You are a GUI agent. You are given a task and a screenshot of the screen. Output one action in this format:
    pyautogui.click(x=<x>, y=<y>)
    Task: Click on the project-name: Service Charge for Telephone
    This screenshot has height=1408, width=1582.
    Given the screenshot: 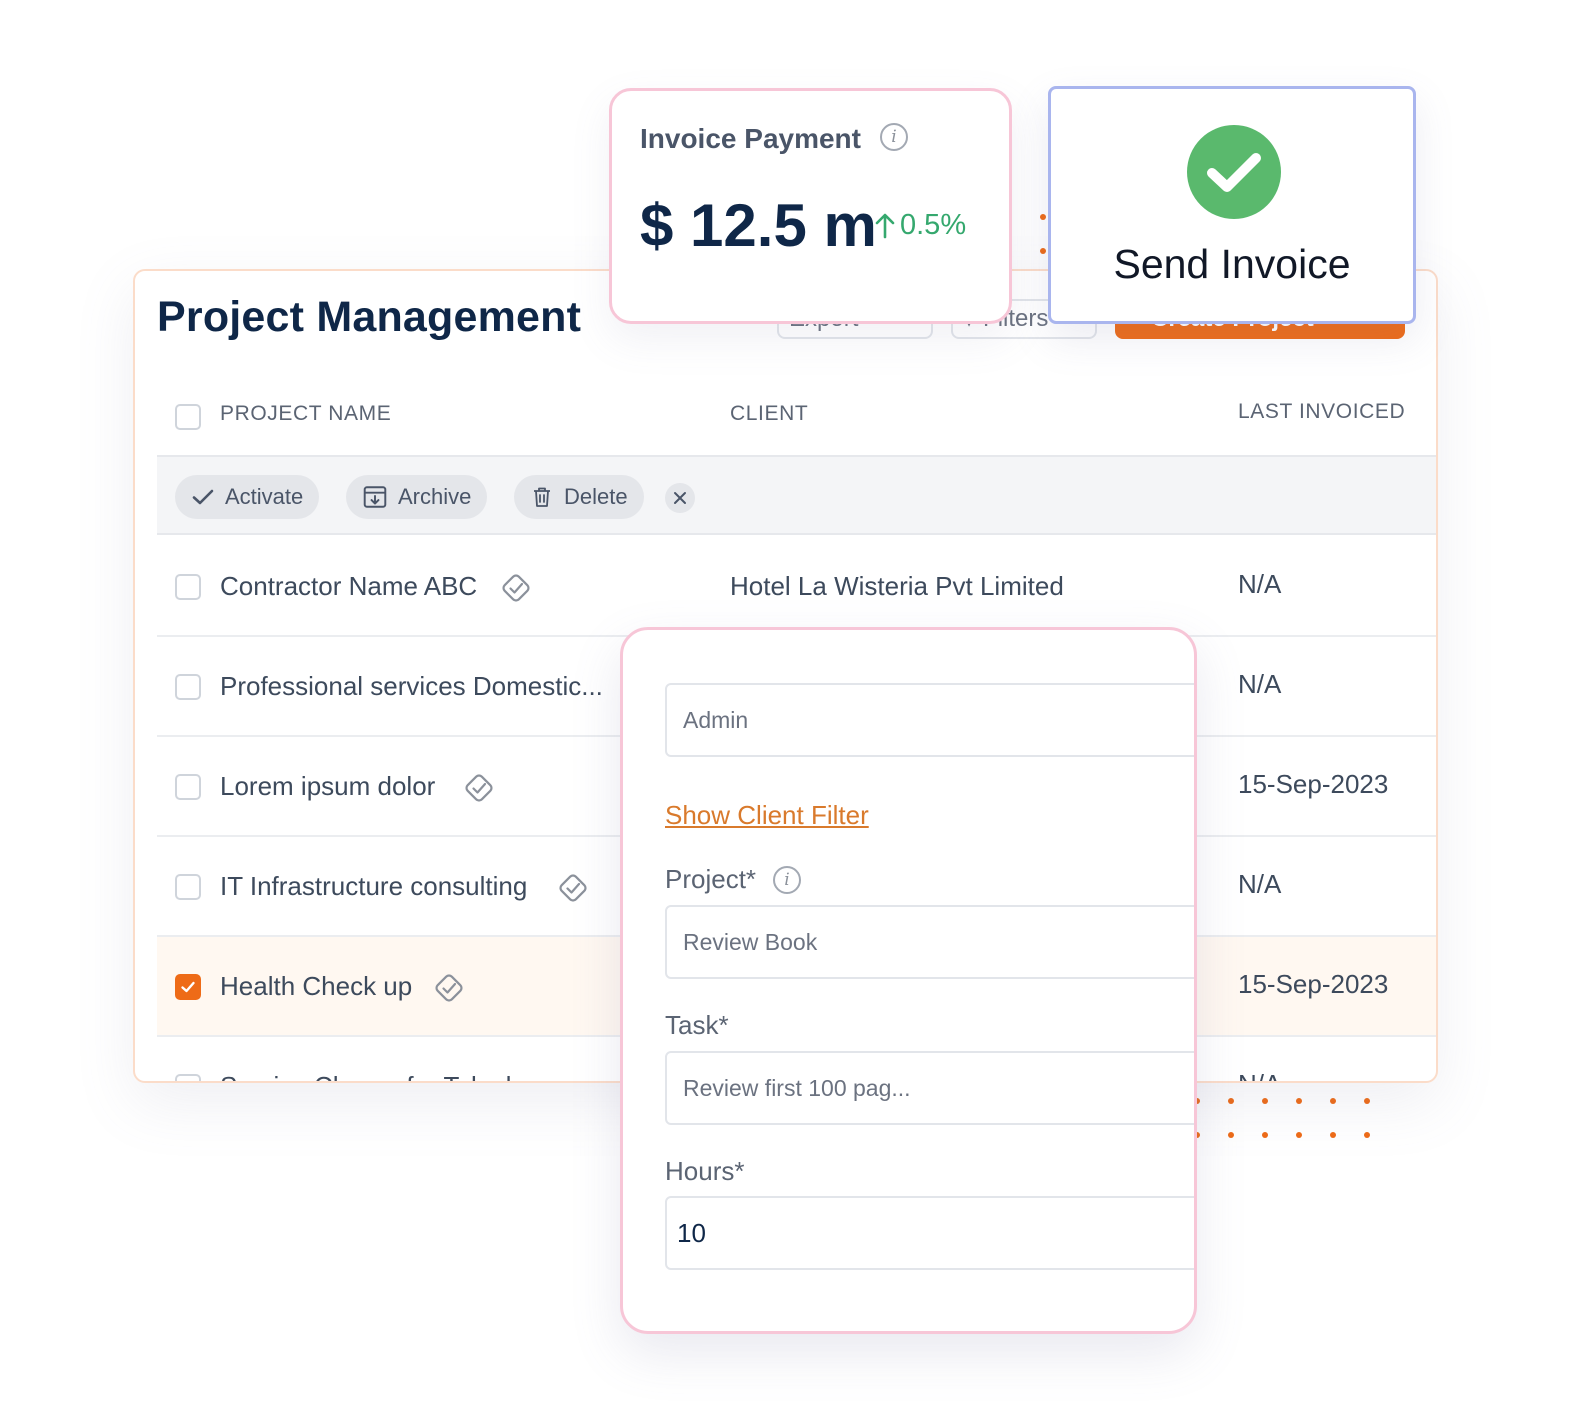 What is the action you would take?
    pyautogui.click(x=392, y=1076)
    